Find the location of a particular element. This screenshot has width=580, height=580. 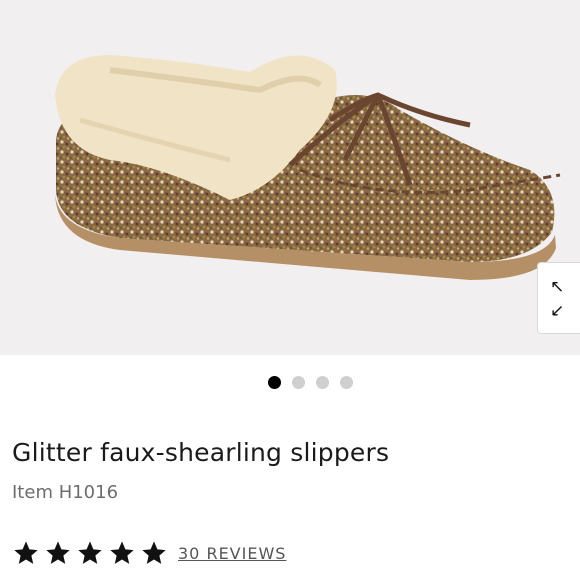

gallery-pagination is located at coordinates (310, 382).